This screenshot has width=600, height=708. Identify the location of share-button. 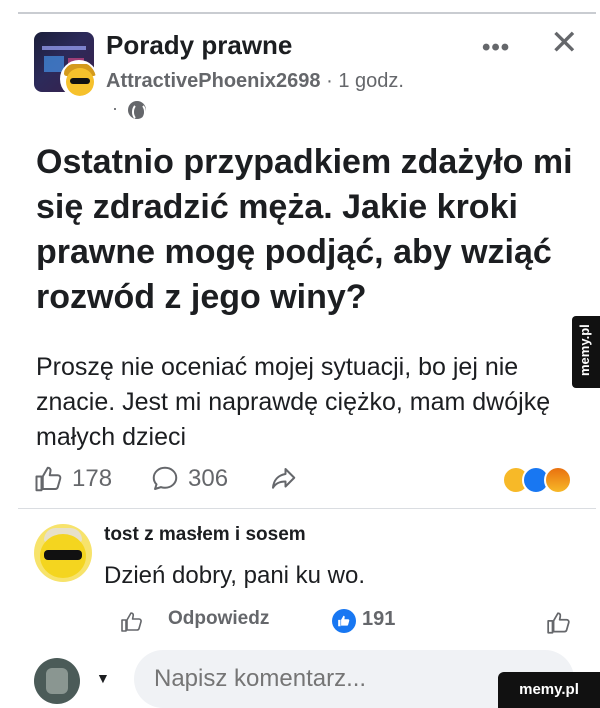
(283, 481).